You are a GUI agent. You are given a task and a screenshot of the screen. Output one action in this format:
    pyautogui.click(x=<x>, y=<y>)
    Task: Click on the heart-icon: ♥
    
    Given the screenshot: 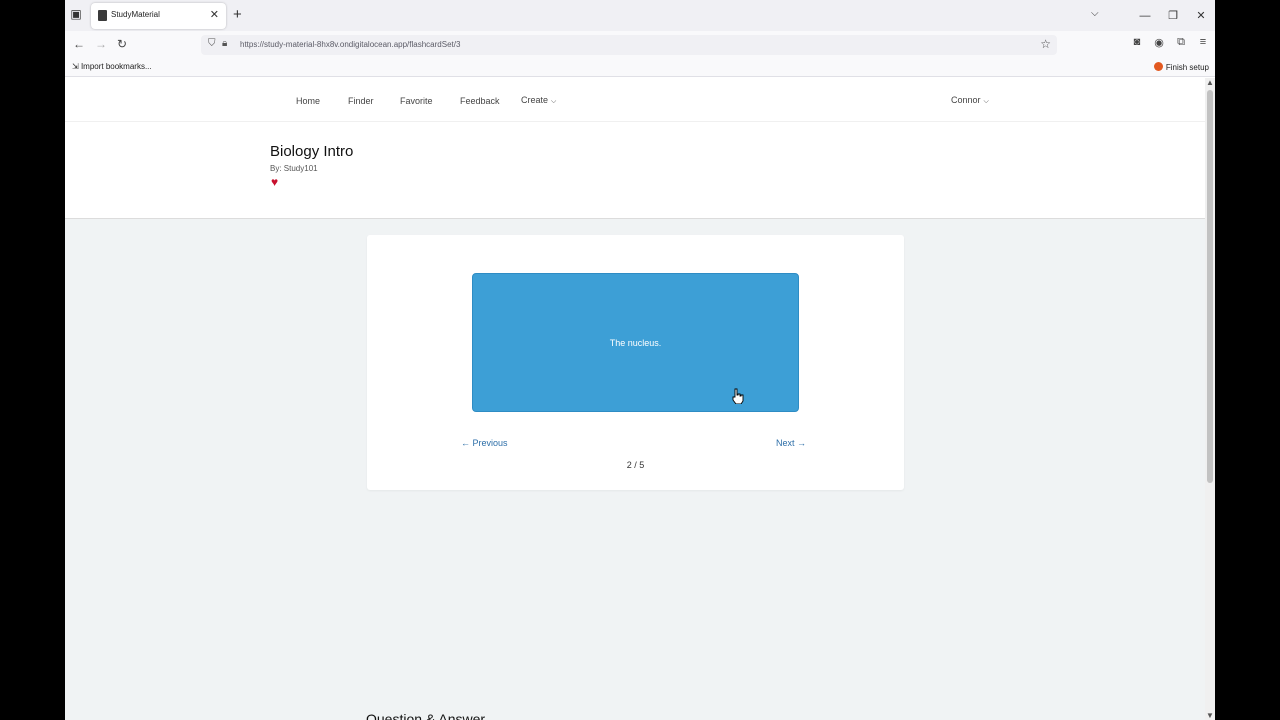 What is the action you would take?
    pyautogui.click(x=274, y=182)
    